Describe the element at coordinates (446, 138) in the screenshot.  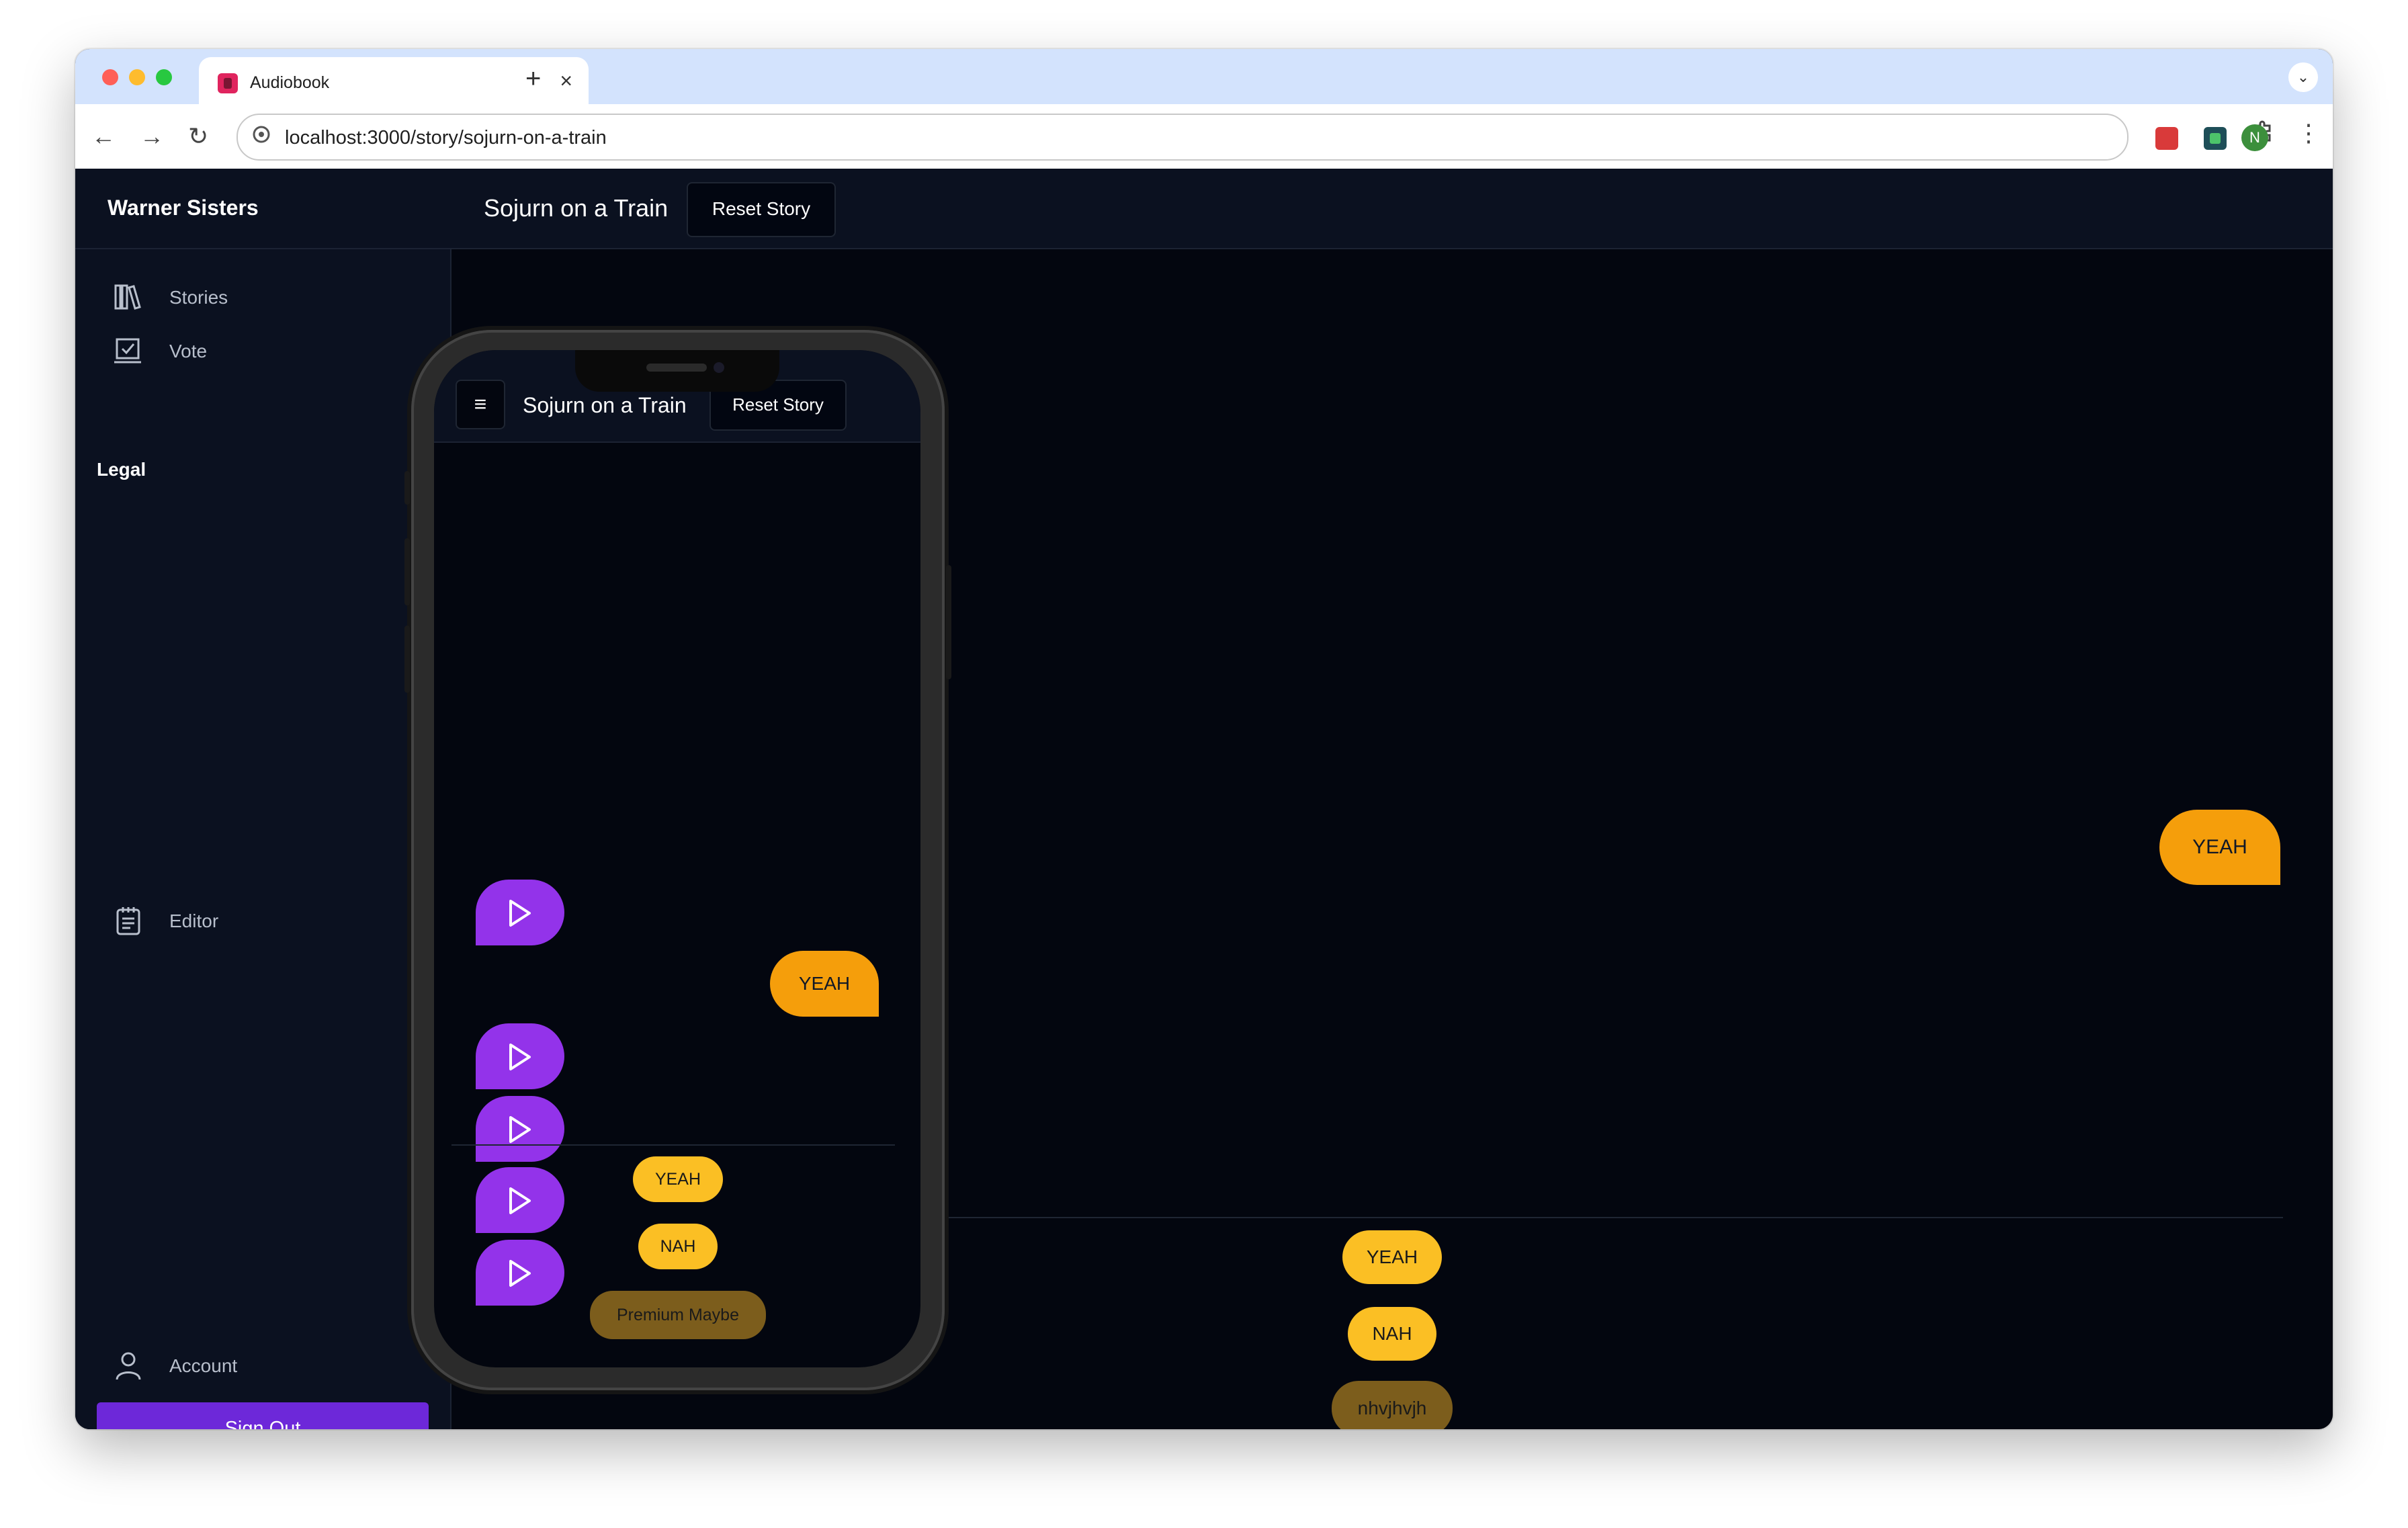
I see `url-text: localhost:3000/story/sojurn-on-a-train` at that location.